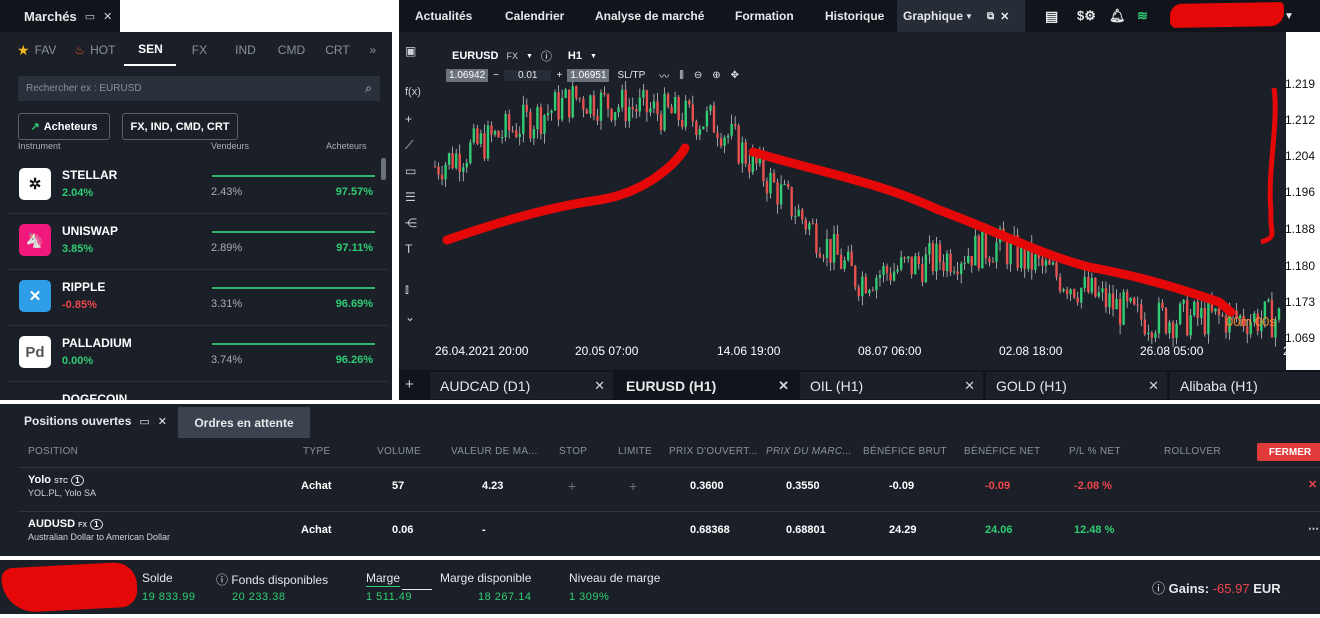 The height and width of the screenshot is (618, 1320). Describe the element at coordinates (698, 75) in the screenshot. I see `zoom-out-icon: ⊖` at that location.